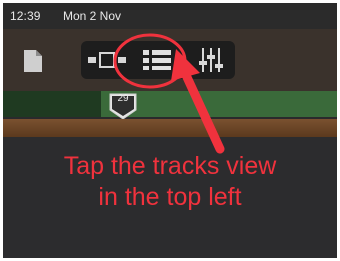 This screenshot has width=340, height=261. I want to click on document-icon, so click(33, 61).